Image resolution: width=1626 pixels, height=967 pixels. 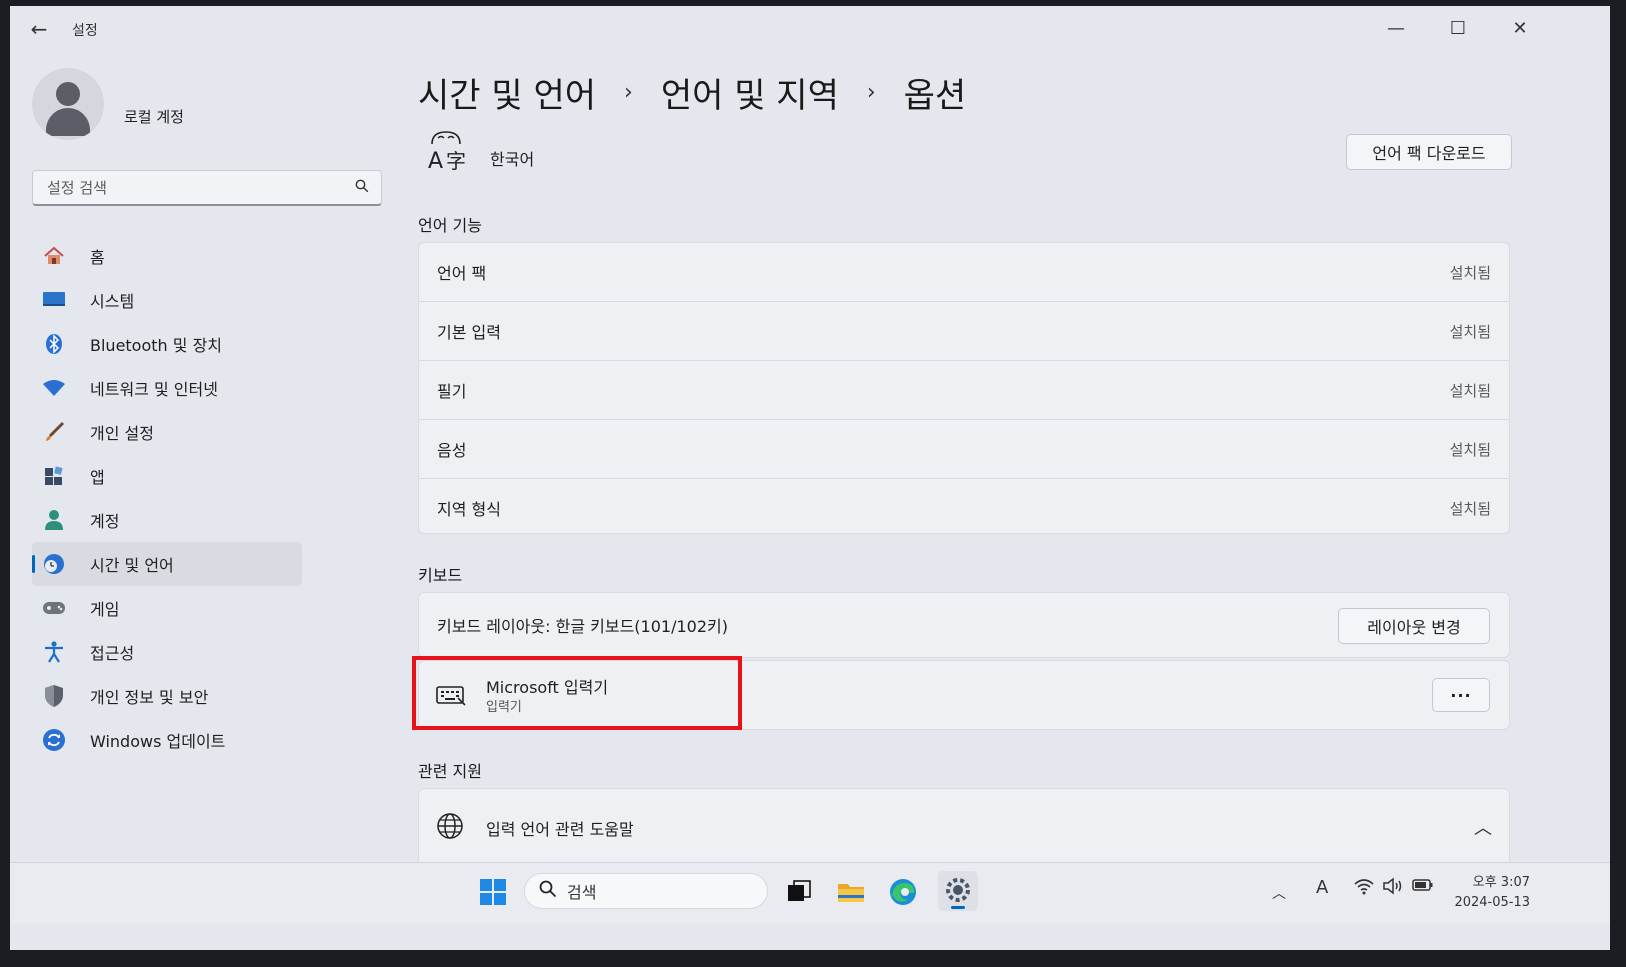 What do you see at coordinates (582, 892) in the screenshot?
I see `taskbar-search-label: 검색` at bounding box center [582, 892].